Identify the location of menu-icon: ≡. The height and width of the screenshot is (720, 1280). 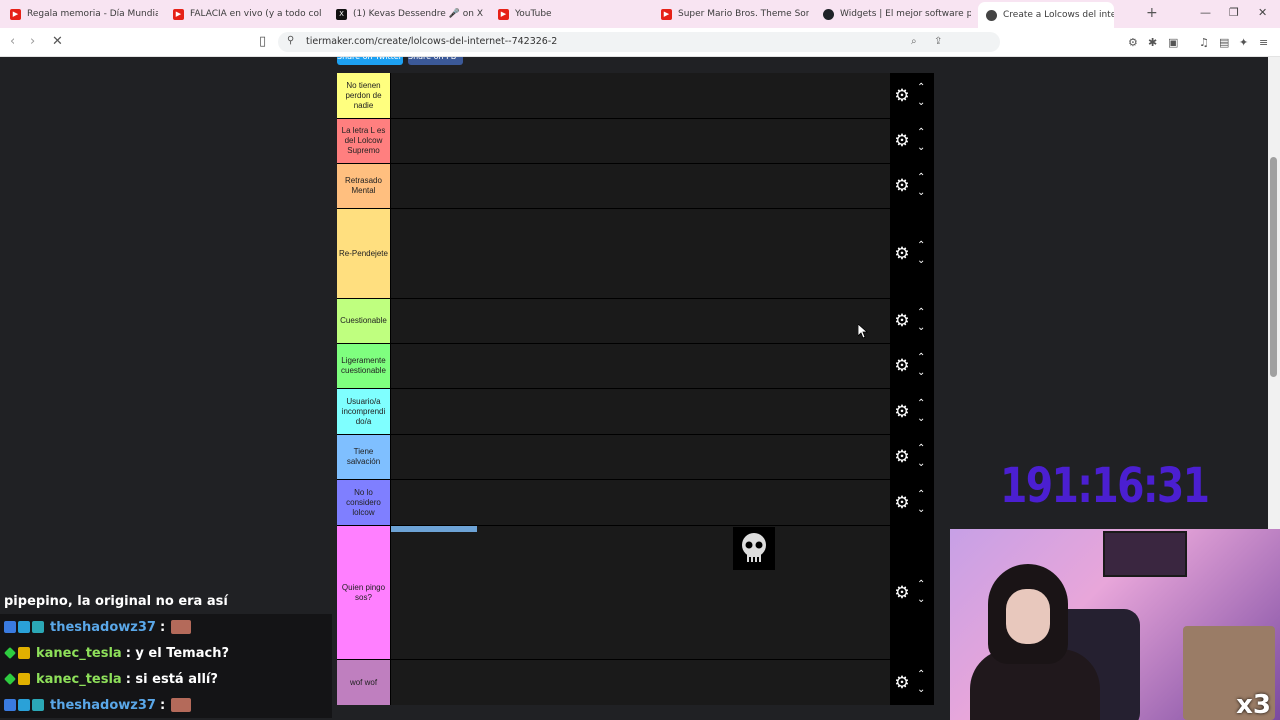
(1263, 42).